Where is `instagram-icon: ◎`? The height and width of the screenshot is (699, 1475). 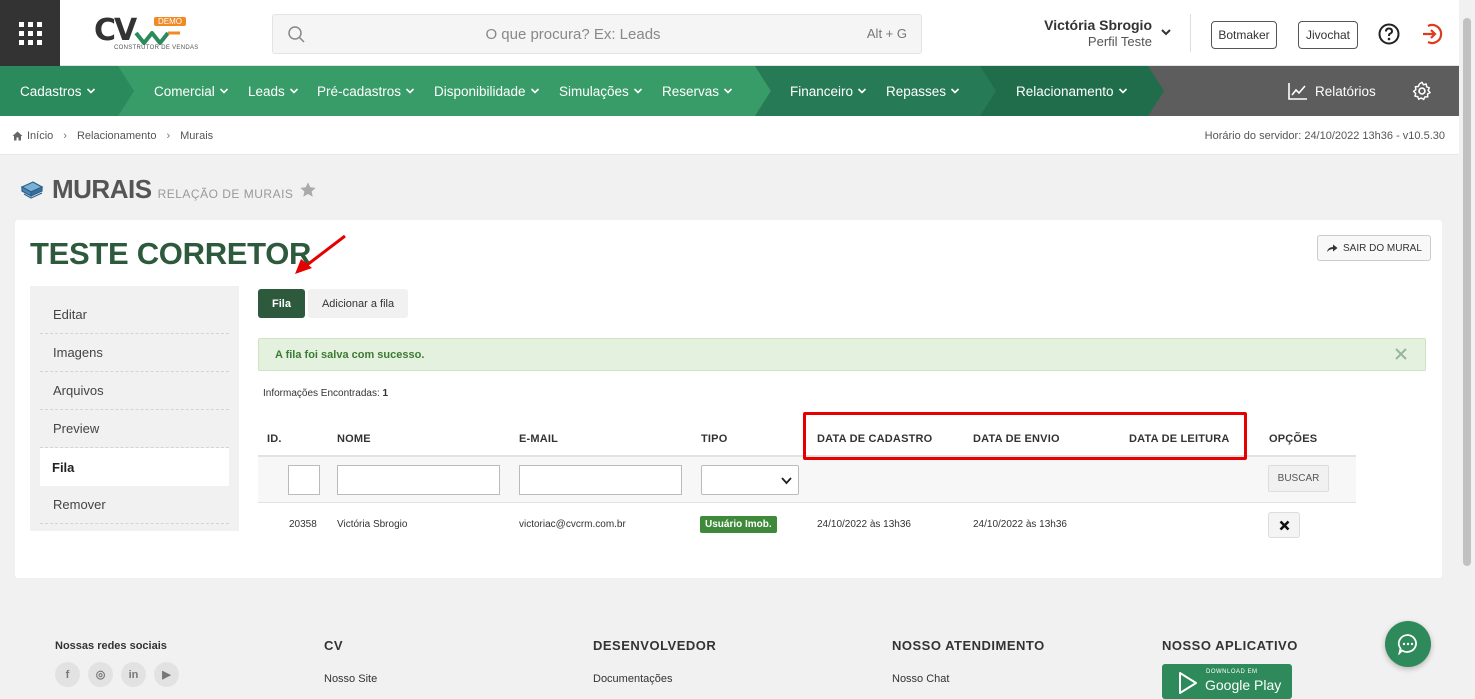
instagram-icon: ◎ is located at coordinates (100, 674).